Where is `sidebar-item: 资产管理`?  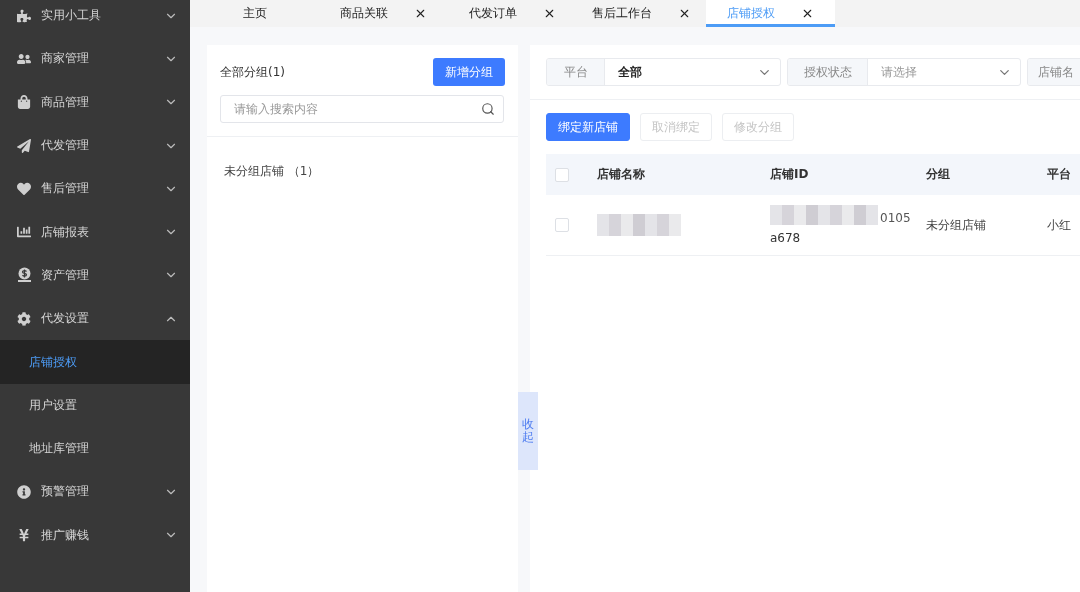
sidebar-item: 资产管理 is located at coordinates (95, 275).